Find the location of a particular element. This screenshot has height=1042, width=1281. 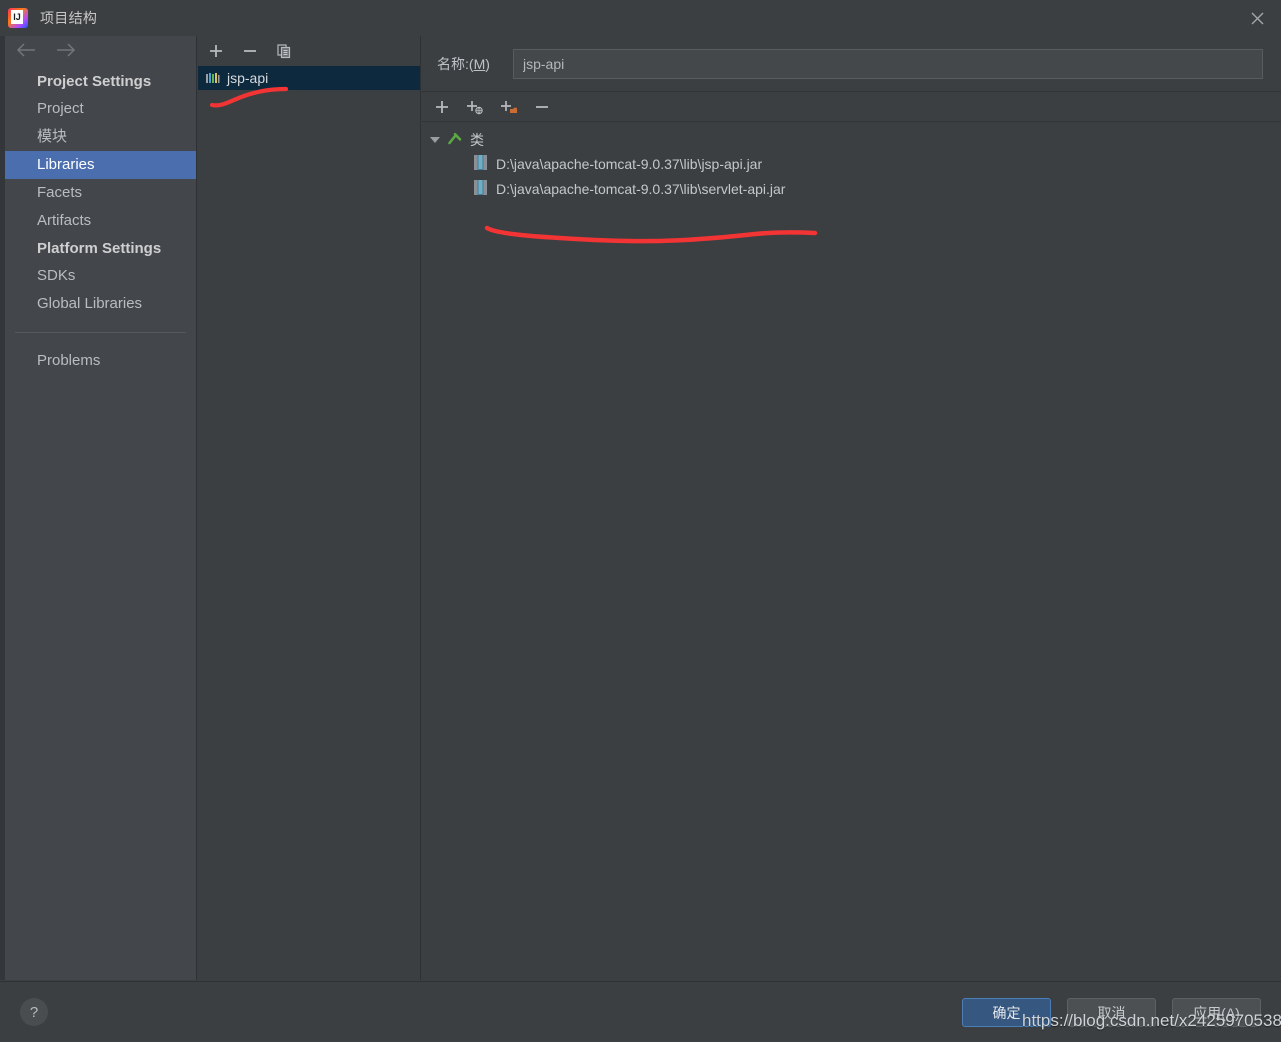

name-label-mnemonic: M is located at coordinates (479, 63).